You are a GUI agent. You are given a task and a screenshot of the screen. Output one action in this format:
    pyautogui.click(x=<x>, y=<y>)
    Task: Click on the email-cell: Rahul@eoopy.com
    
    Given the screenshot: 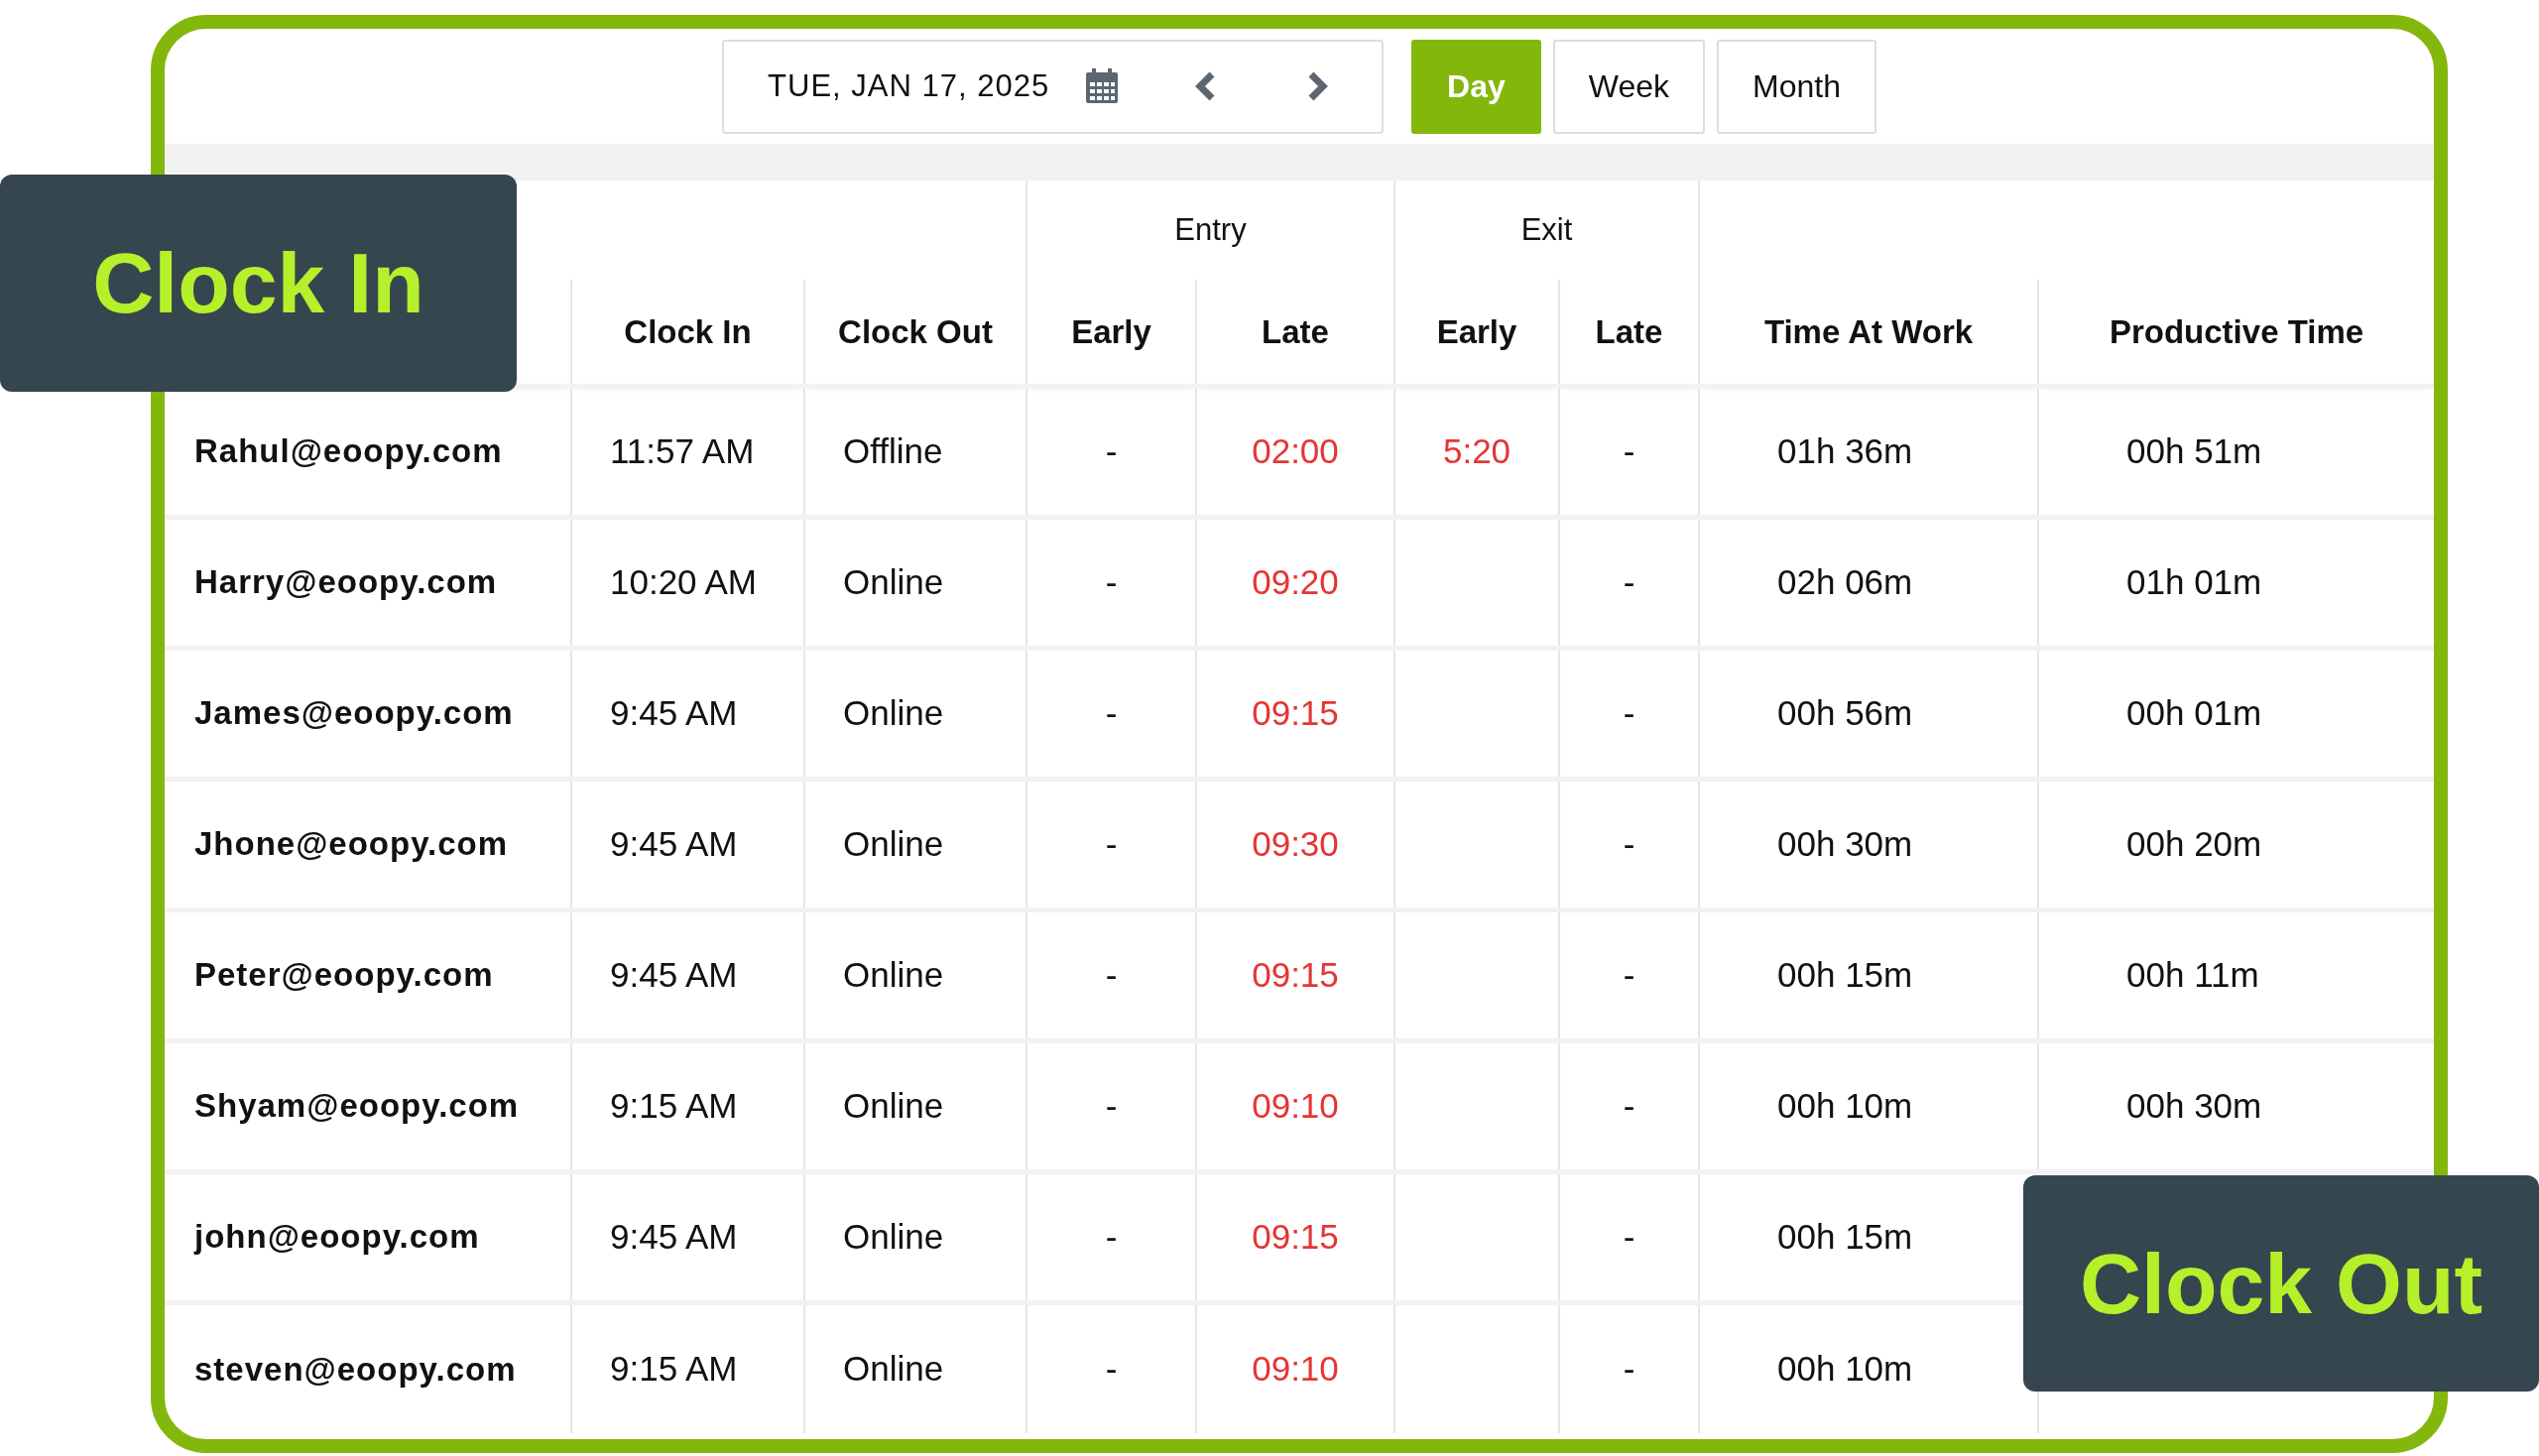 What is the action you would take?
    pyautogui.click(x=349, y=451)
    